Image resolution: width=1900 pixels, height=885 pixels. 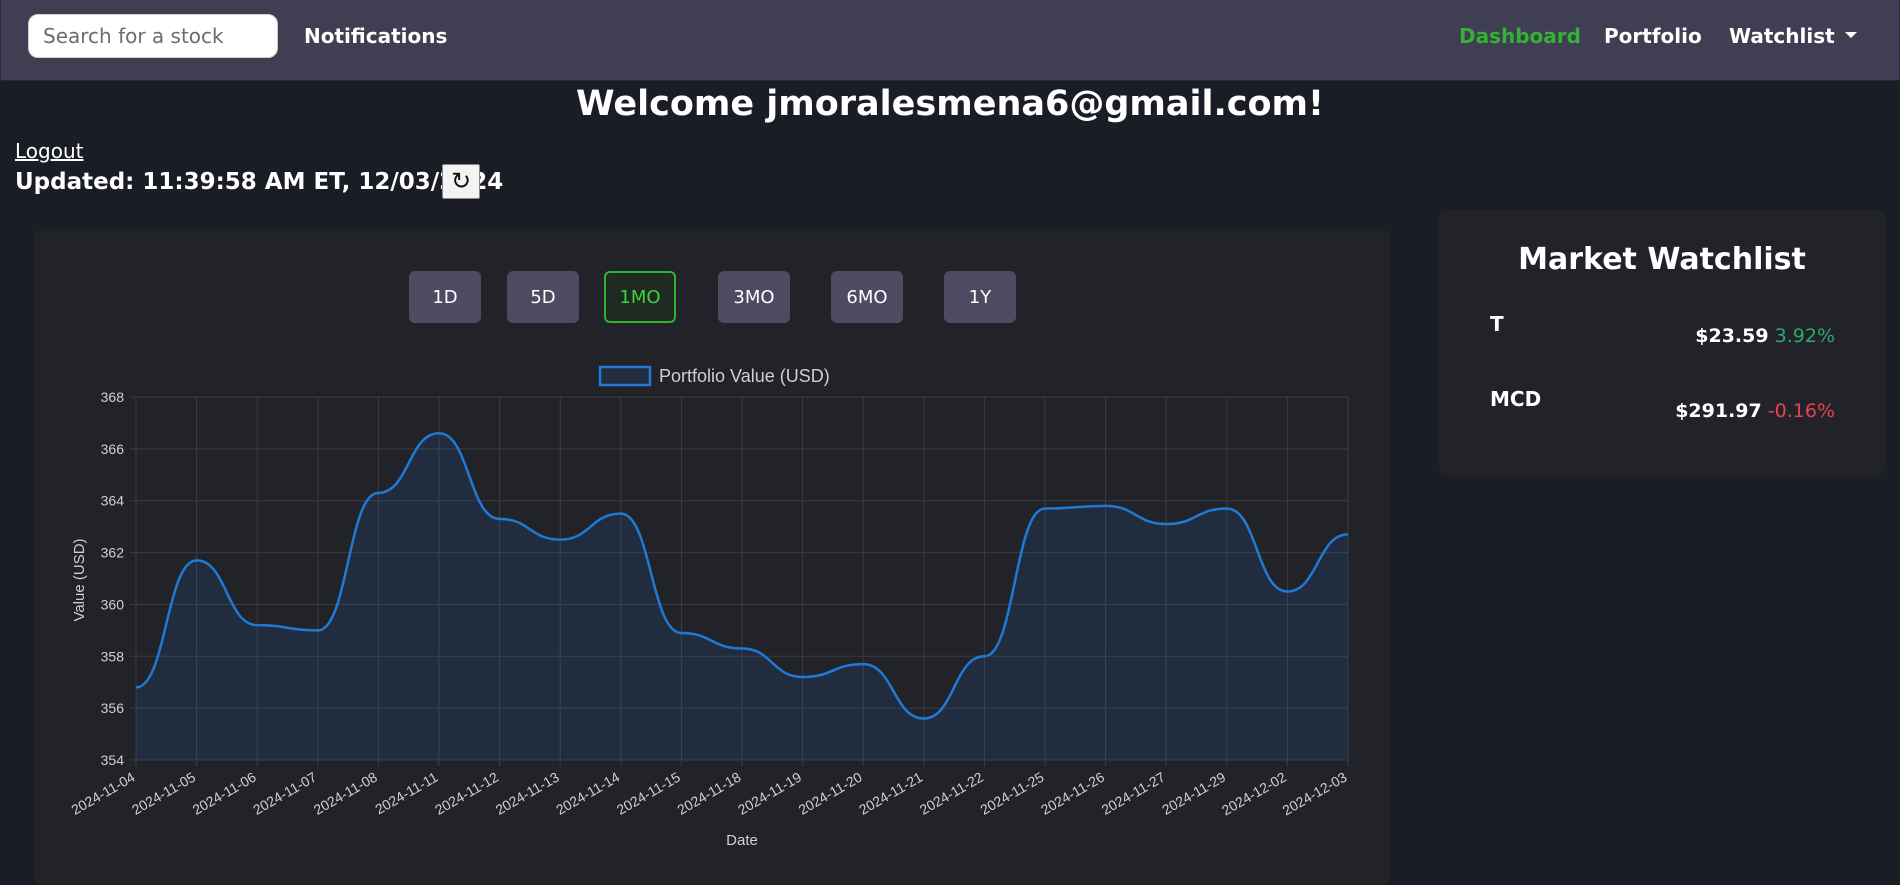 What do you see at coordinates (1850, 34) in the screenshot?
I see `chevron-down-icon` at bounding box center [1850, 34].